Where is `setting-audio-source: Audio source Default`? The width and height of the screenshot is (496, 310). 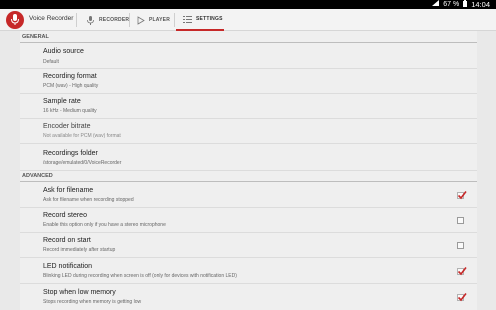 setting-audio-source: Audio source Default is located at coordinates (248, 56).